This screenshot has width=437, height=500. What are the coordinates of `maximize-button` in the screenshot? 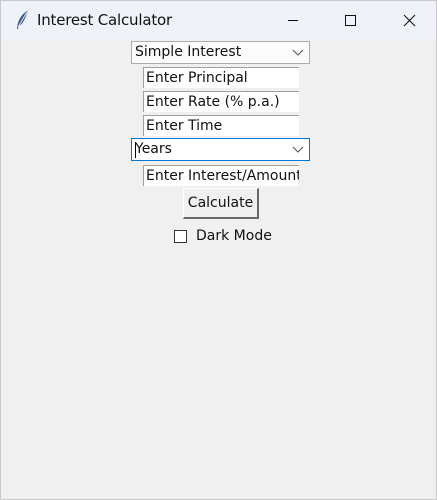 It's located at (351, 20).